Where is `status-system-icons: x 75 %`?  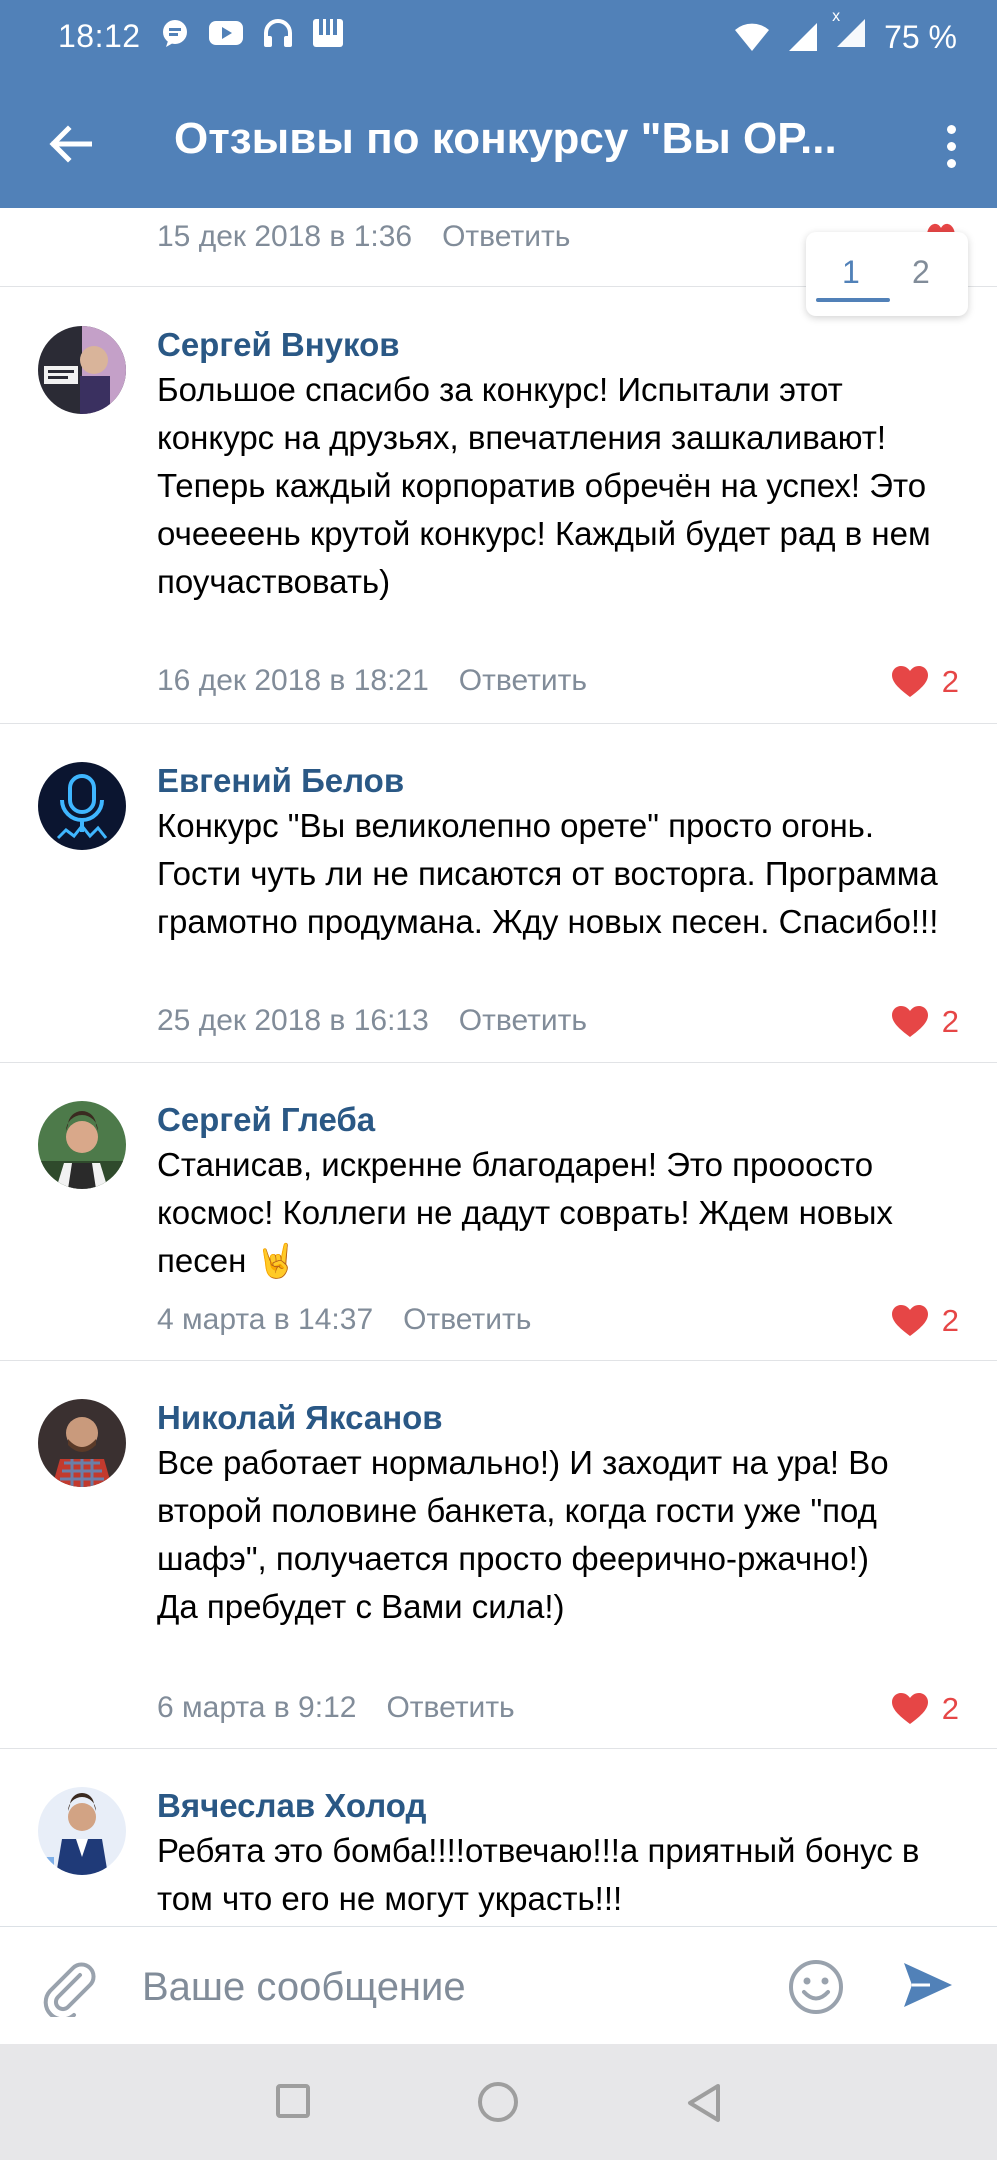
status-system-icons: x 75 % is located at coordinates (845, 32).